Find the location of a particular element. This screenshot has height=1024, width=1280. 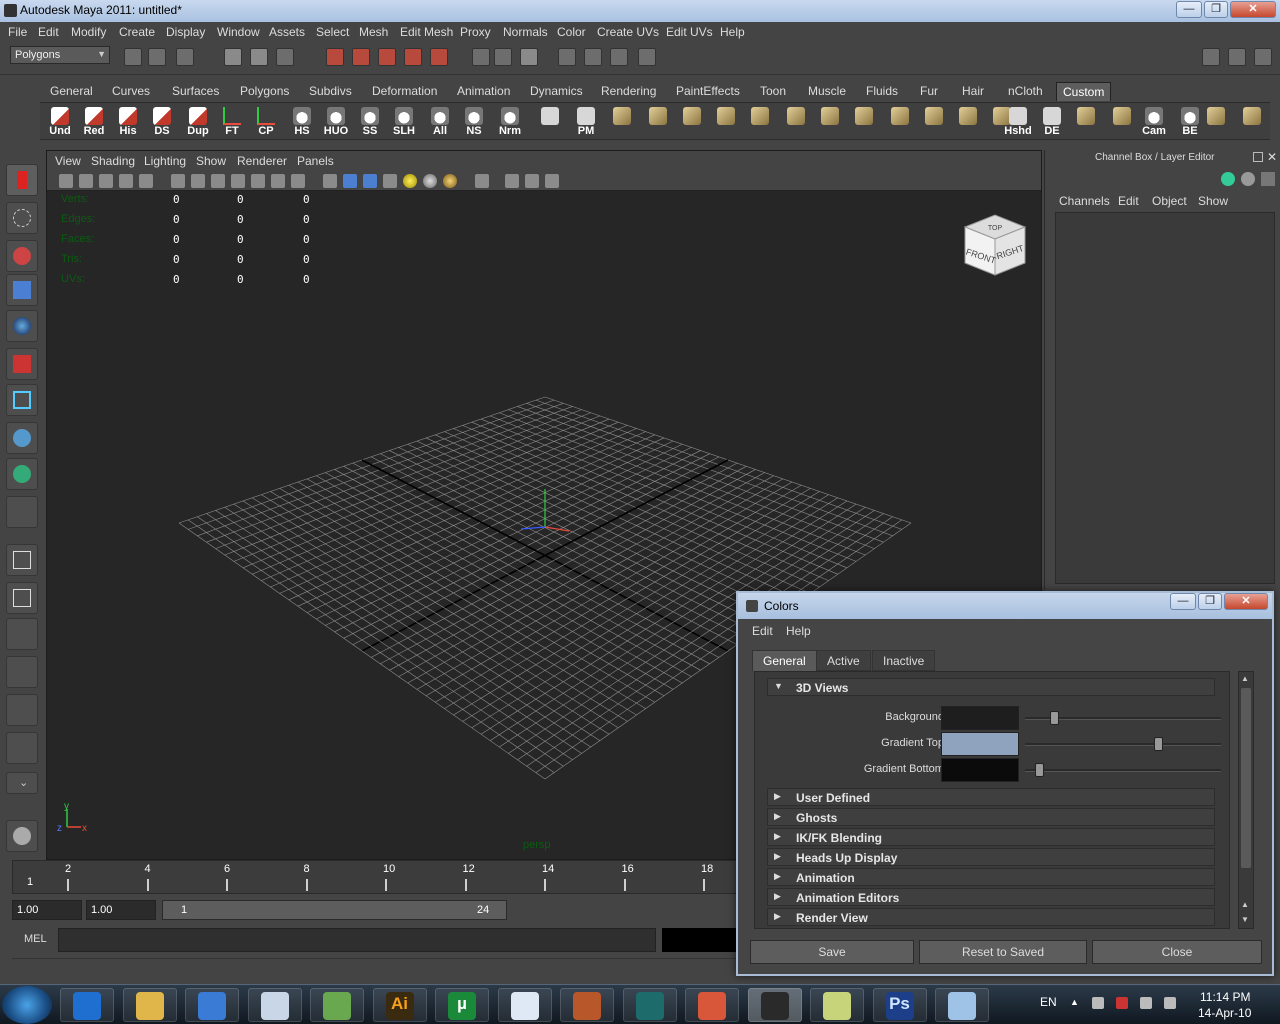

taskbar-app: Ps is located at coordinates (899, 1005).